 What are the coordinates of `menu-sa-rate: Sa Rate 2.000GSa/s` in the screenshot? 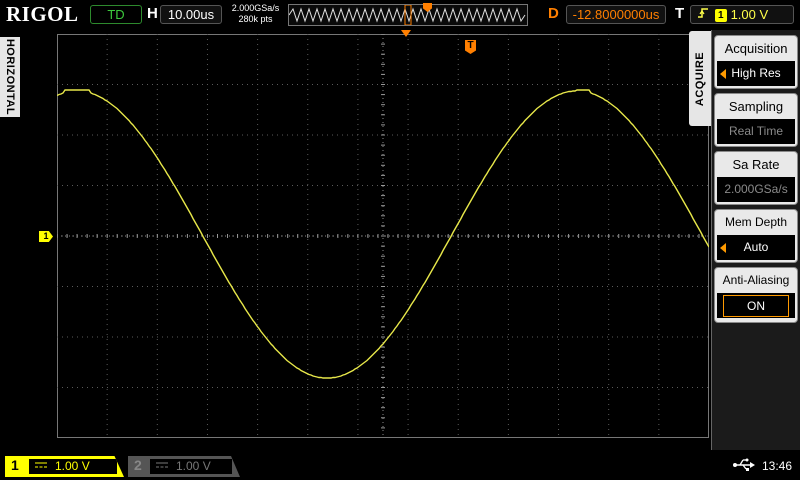 It's located at (756, 178).